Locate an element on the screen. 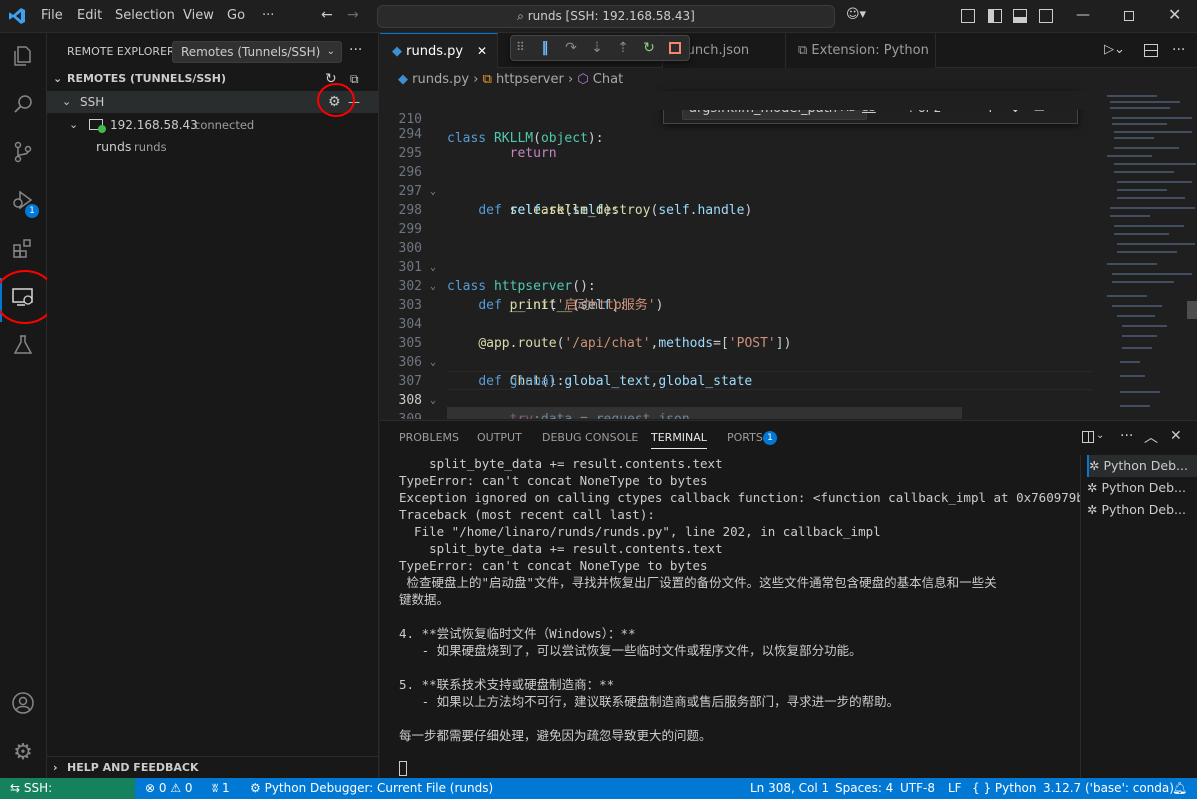 The image size is (1197, 799). forward-arrow-icon: → is located at coordinates (353, 15).